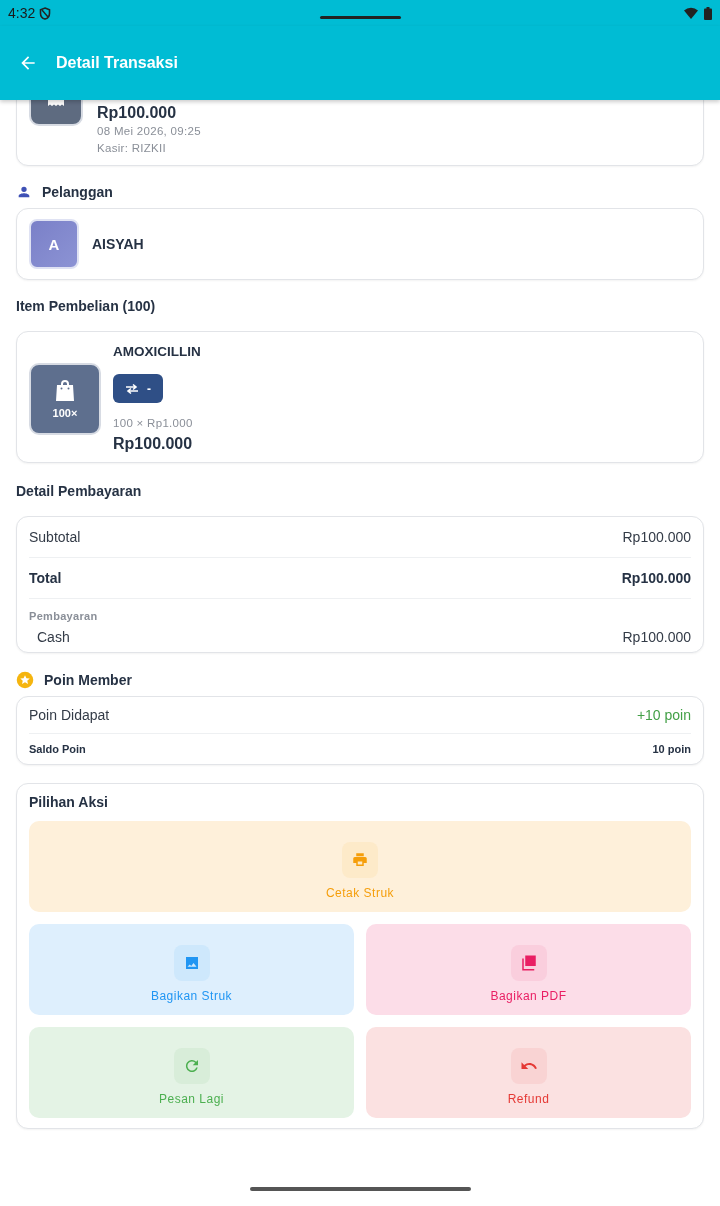  Describe the element at coordinates (22, 13) in the screenshot. I see `status-time: 4:32` at that location.